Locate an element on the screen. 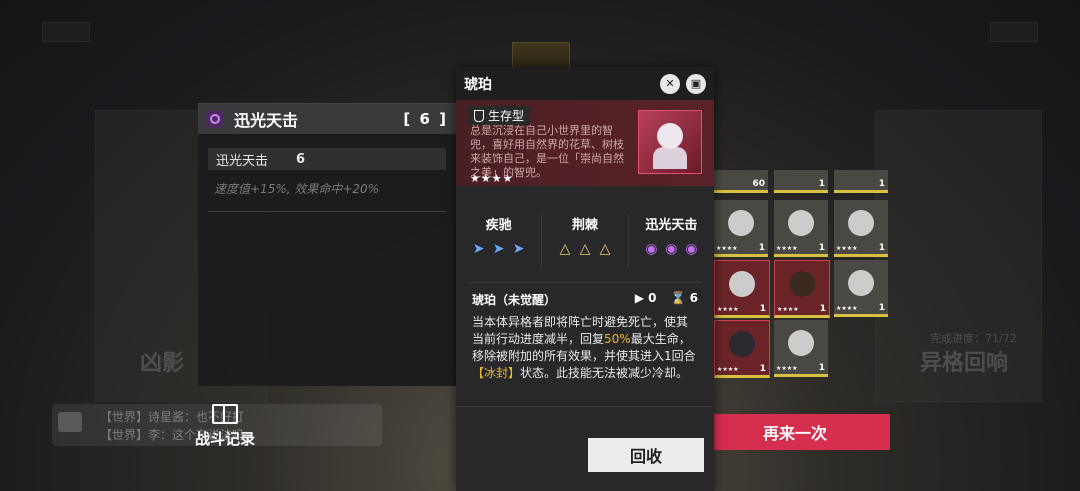 This screenshot has width=1080, height=491. type-badge: 生存型 is located at coordinates (499, 115).